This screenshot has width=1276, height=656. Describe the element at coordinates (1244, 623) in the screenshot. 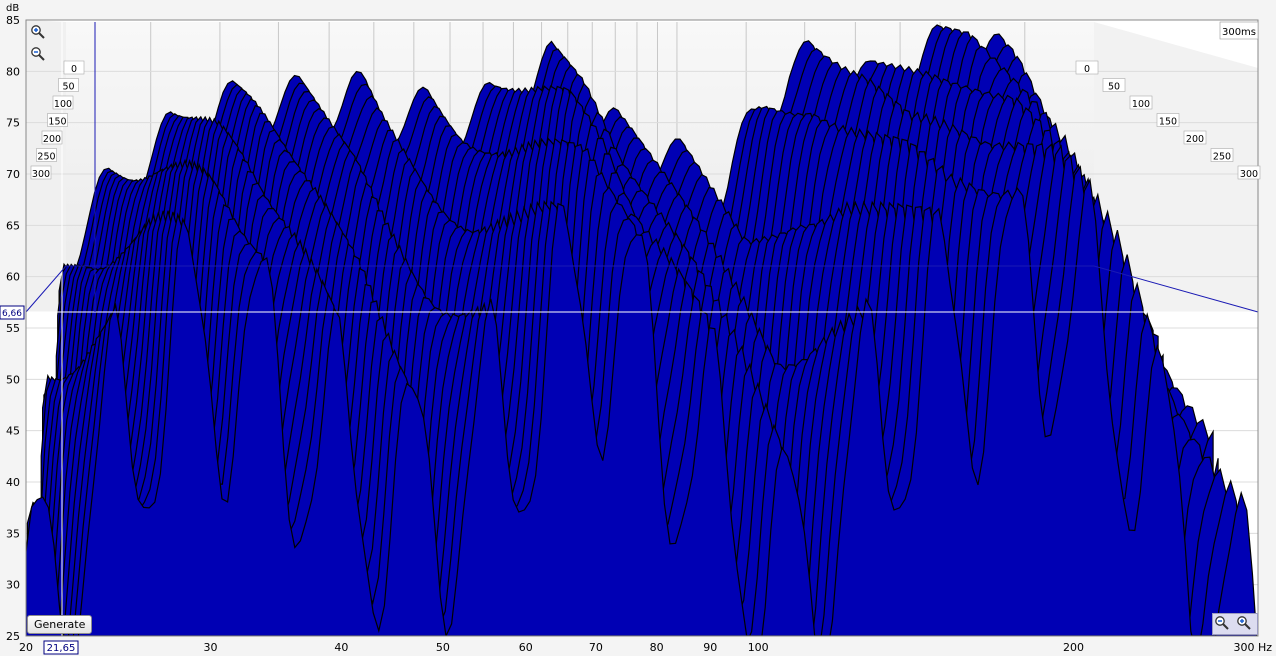

I see `zoom-in-x-icon` at that location.